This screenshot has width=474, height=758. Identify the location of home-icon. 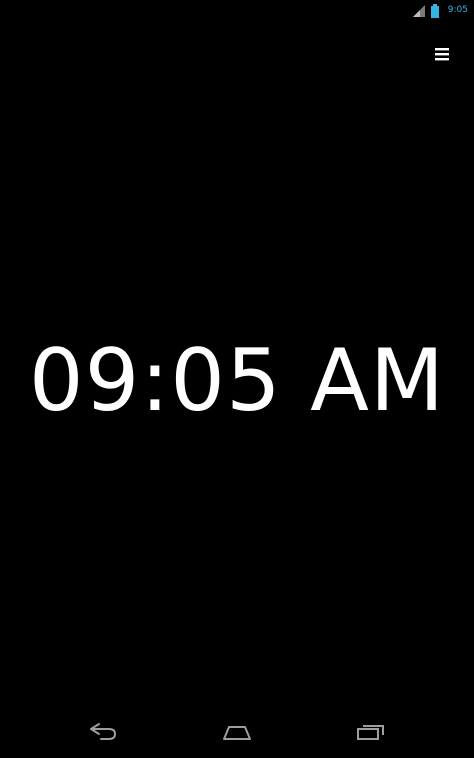
(237, 734).